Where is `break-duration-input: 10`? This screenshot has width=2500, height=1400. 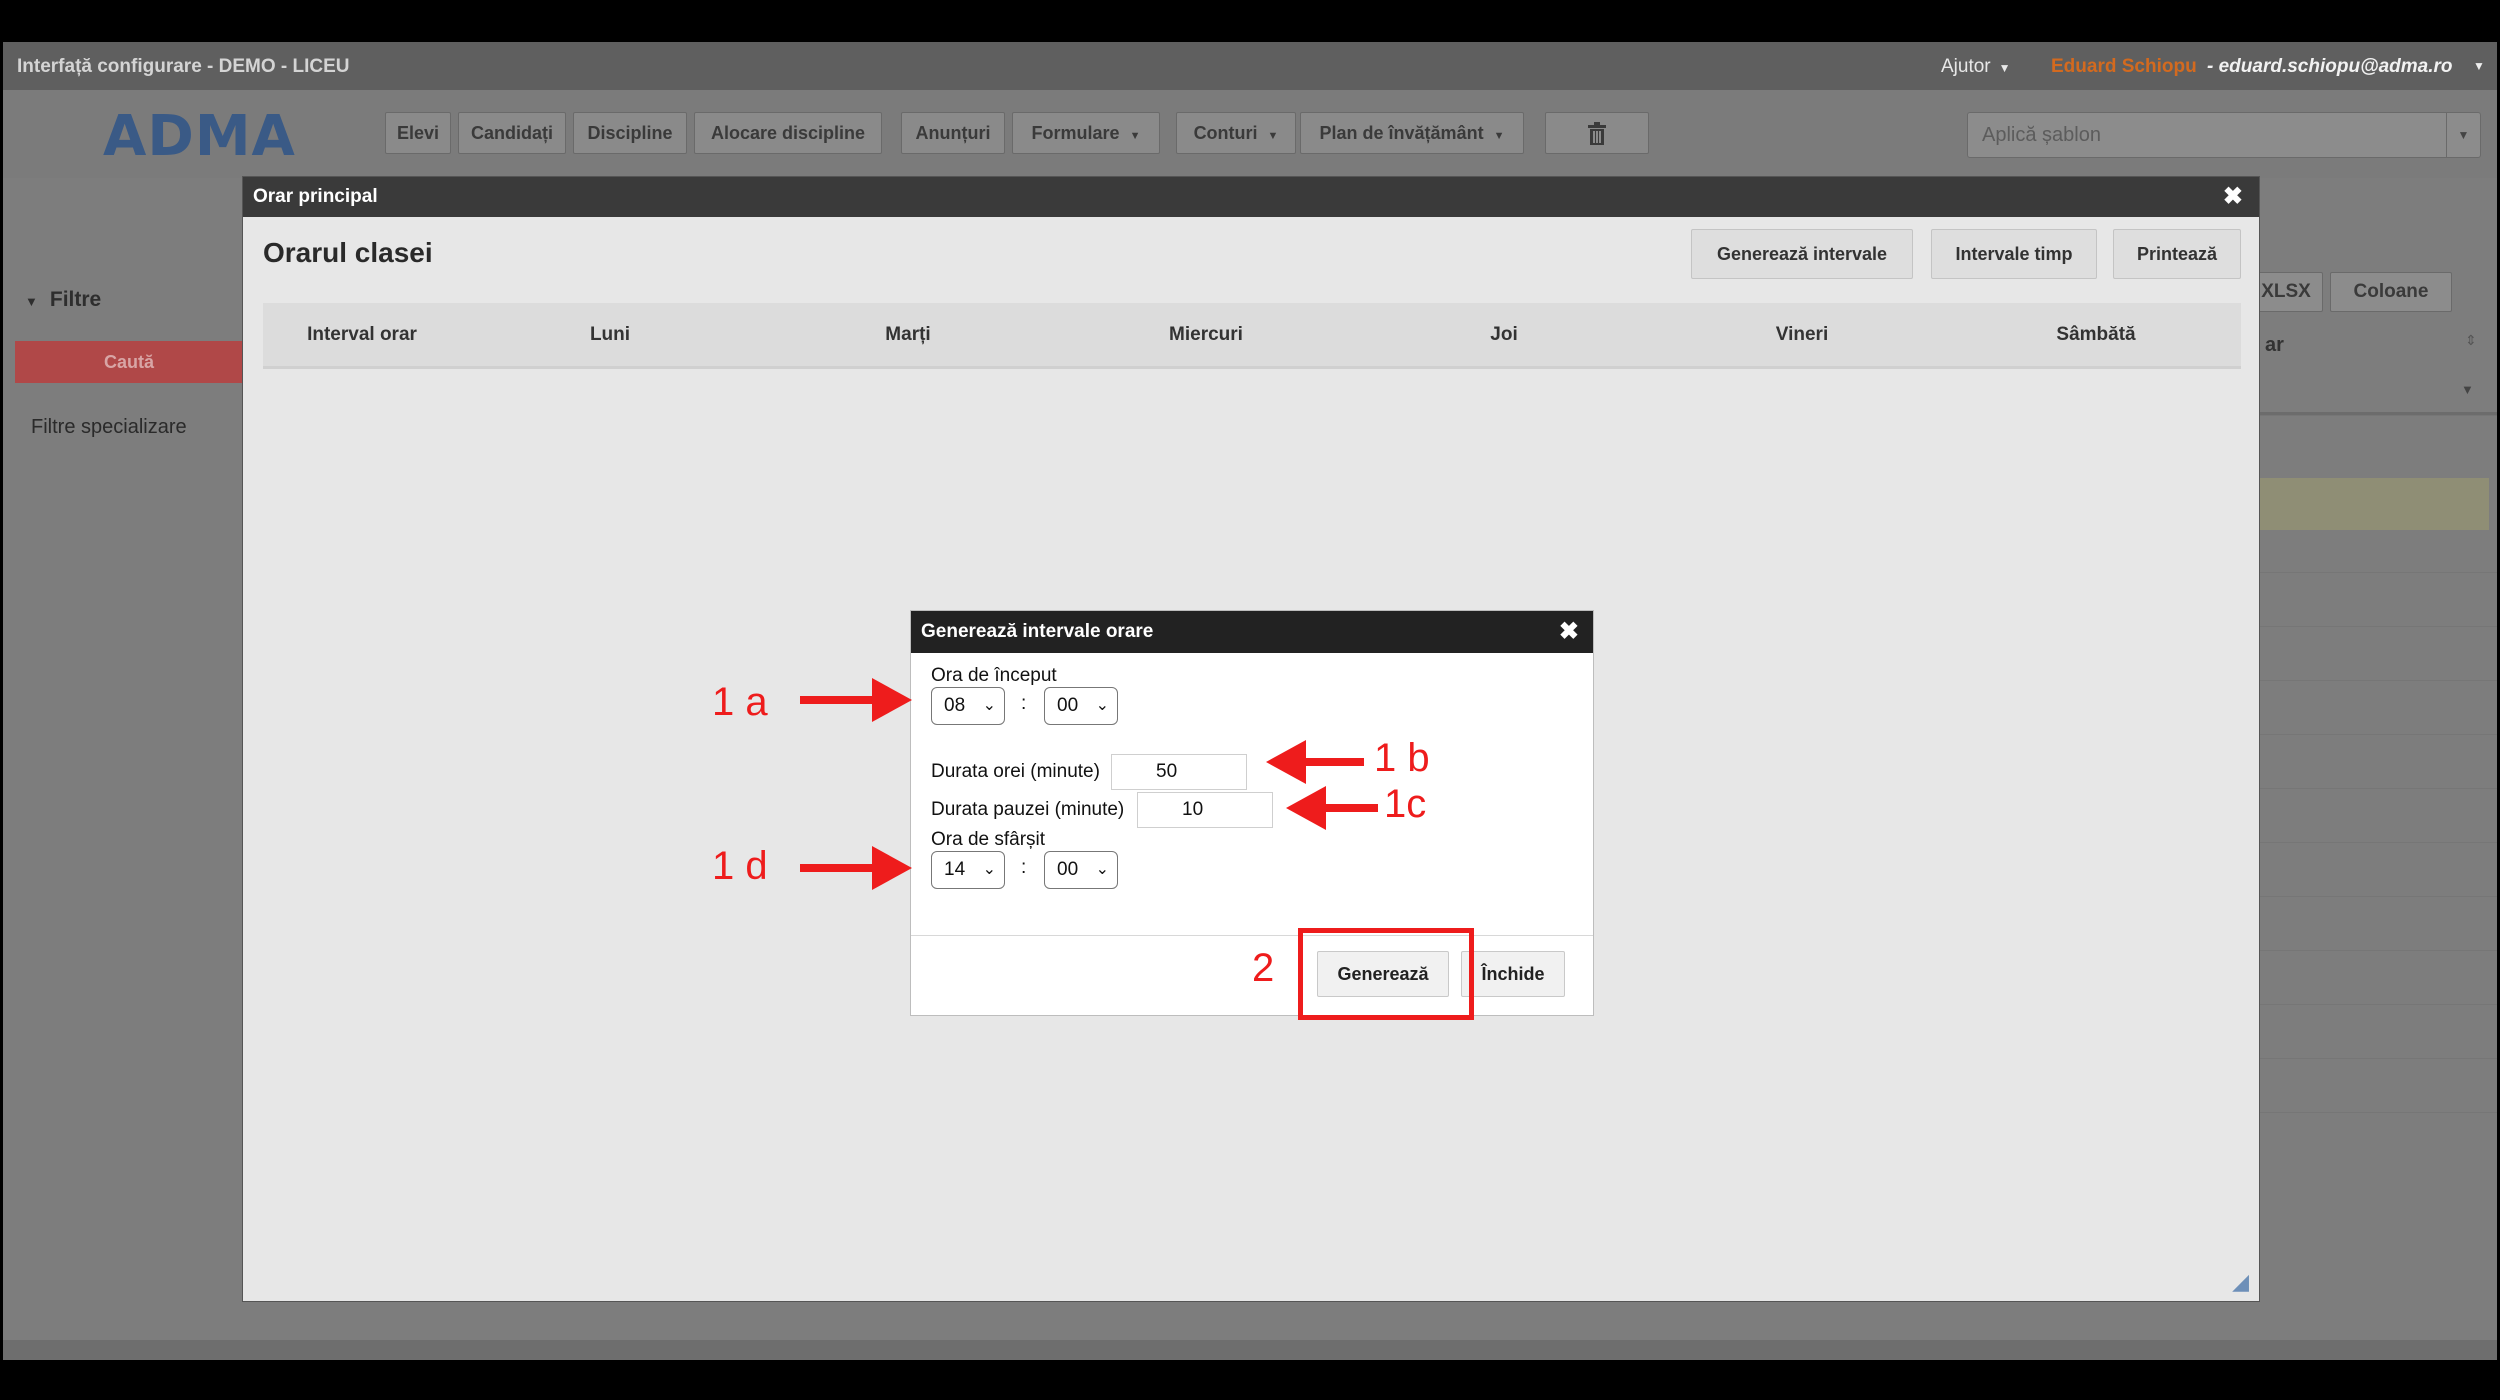
break-duration-input: 10 is located at coordinates (1205, 810).